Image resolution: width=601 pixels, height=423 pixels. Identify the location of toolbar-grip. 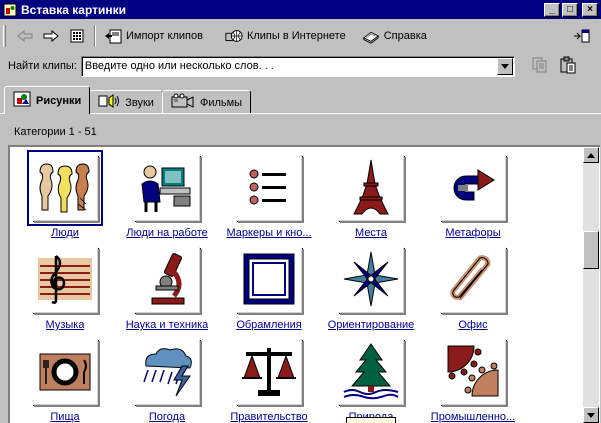
(4, 36).